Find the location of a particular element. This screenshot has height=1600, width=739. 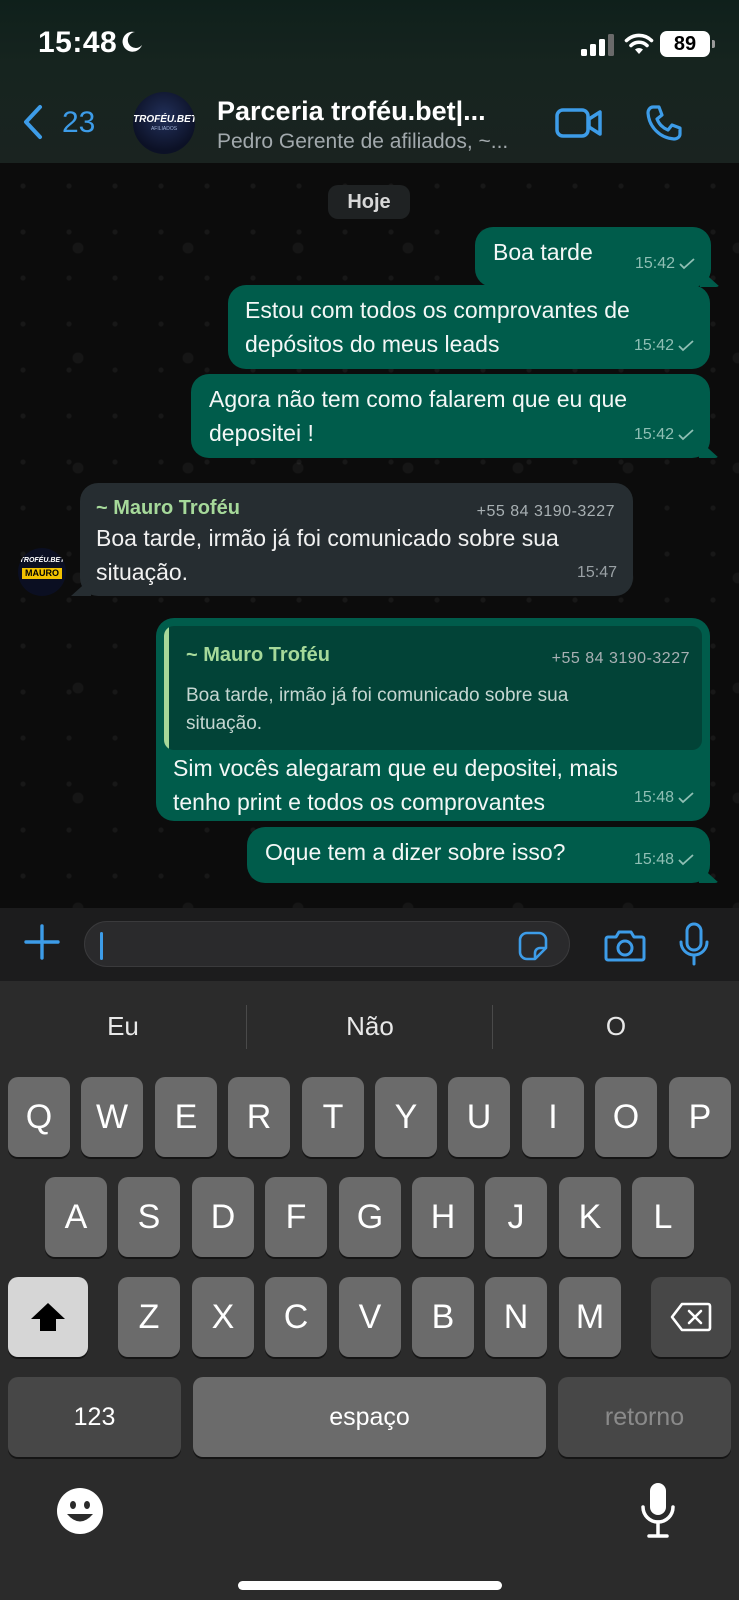

shift-icon is located at coordinates (48, 1317).